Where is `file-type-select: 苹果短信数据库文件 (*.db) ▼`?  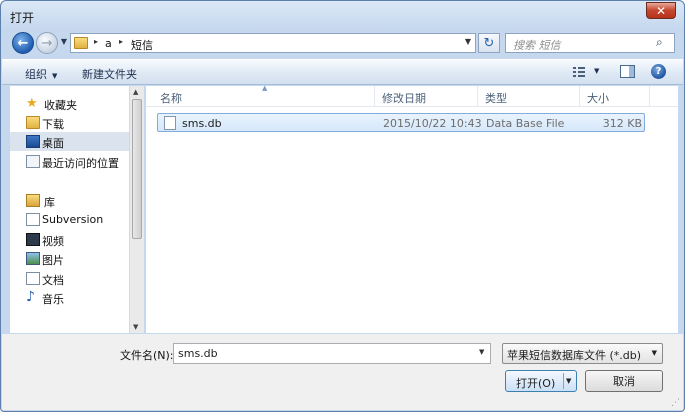
file-type-select: 苹果短信数据库文件 (*.db) ▼ is located at coordinates (582, 353).